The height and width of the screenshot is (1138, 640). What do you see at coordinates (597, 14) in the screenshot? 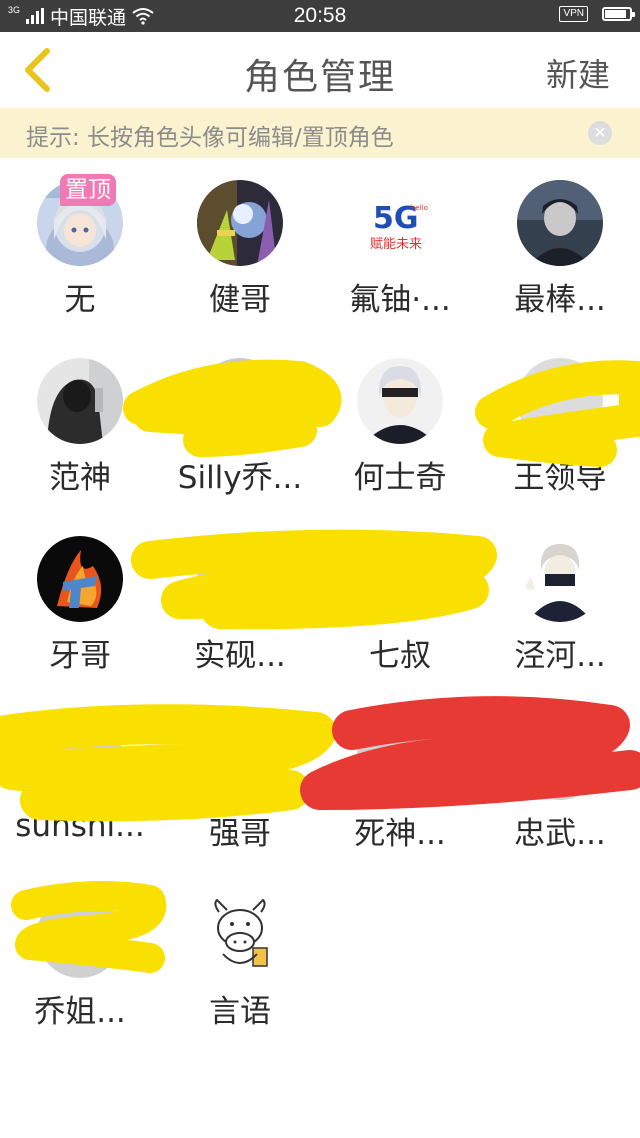
I see `status-right: VPN` at bounding box center [597, 14].